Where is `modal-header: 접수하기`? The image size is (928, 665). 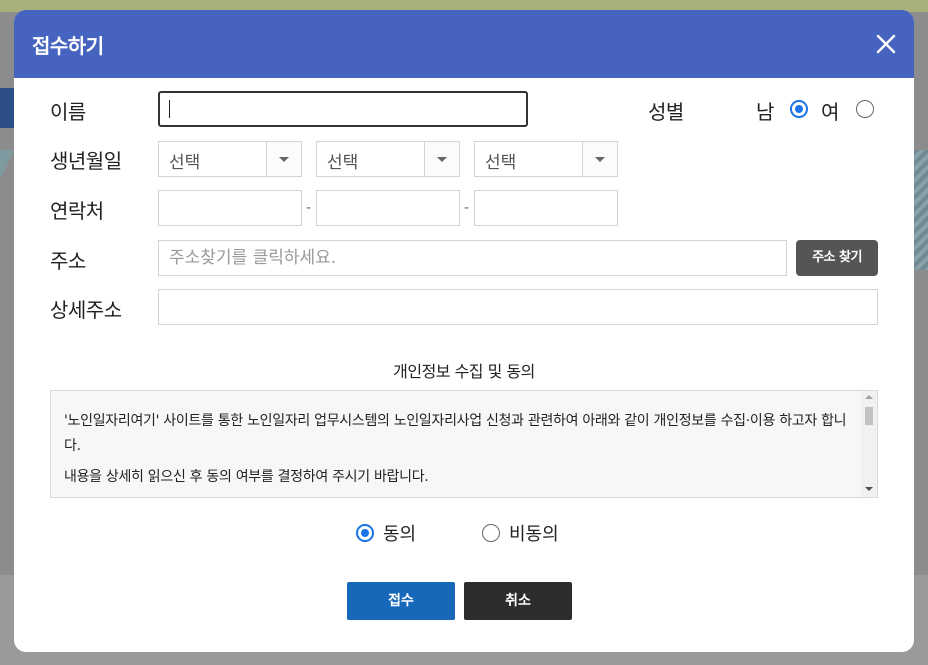
modal-header: 접수하기 is located at coordinates (464, 44).